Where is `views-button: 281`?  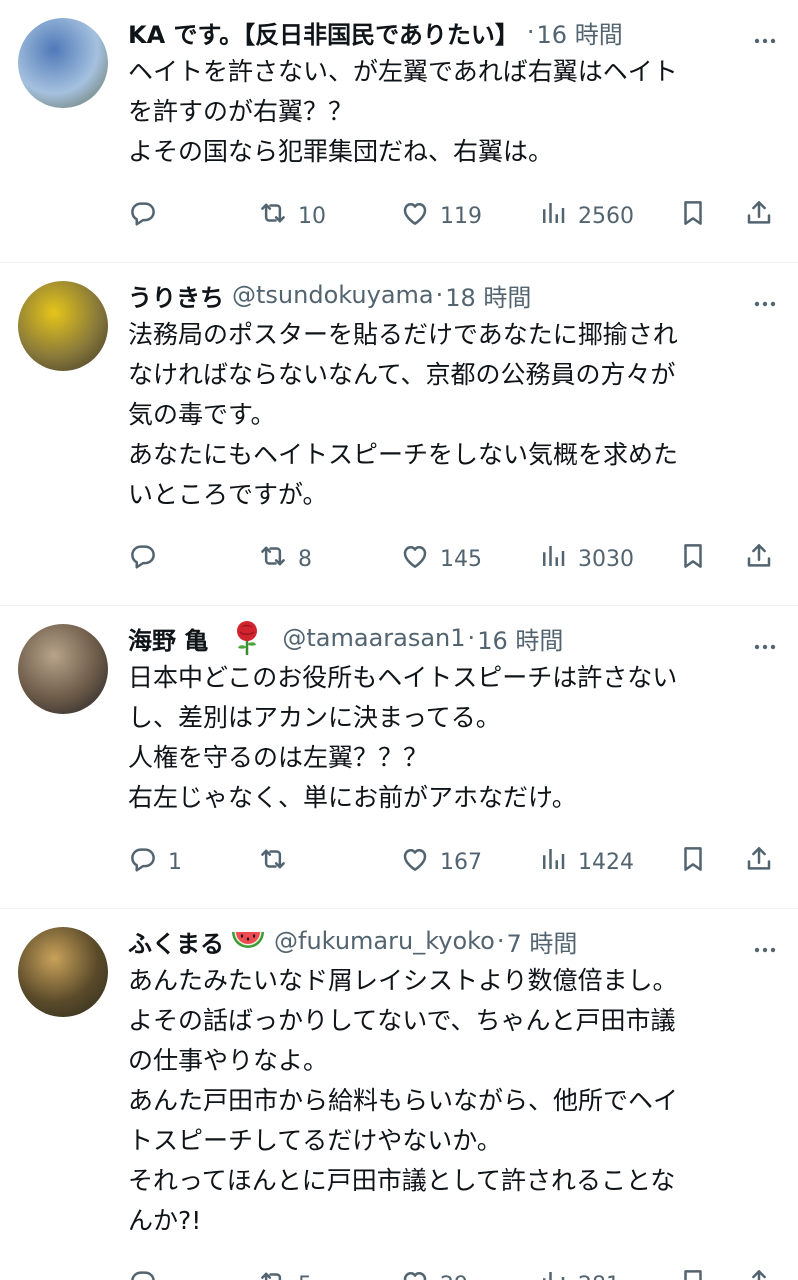
views-button: 281 is located at coordinates (579, 1272).